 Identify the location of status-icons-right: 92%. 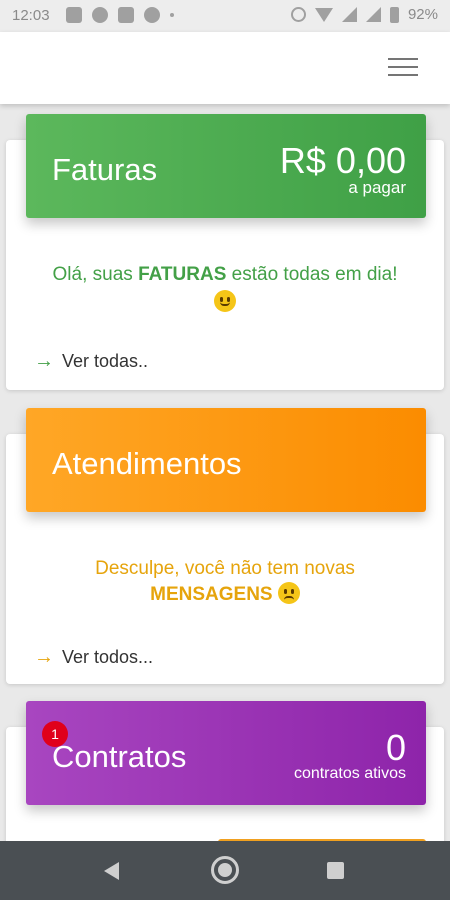
(364, 14).